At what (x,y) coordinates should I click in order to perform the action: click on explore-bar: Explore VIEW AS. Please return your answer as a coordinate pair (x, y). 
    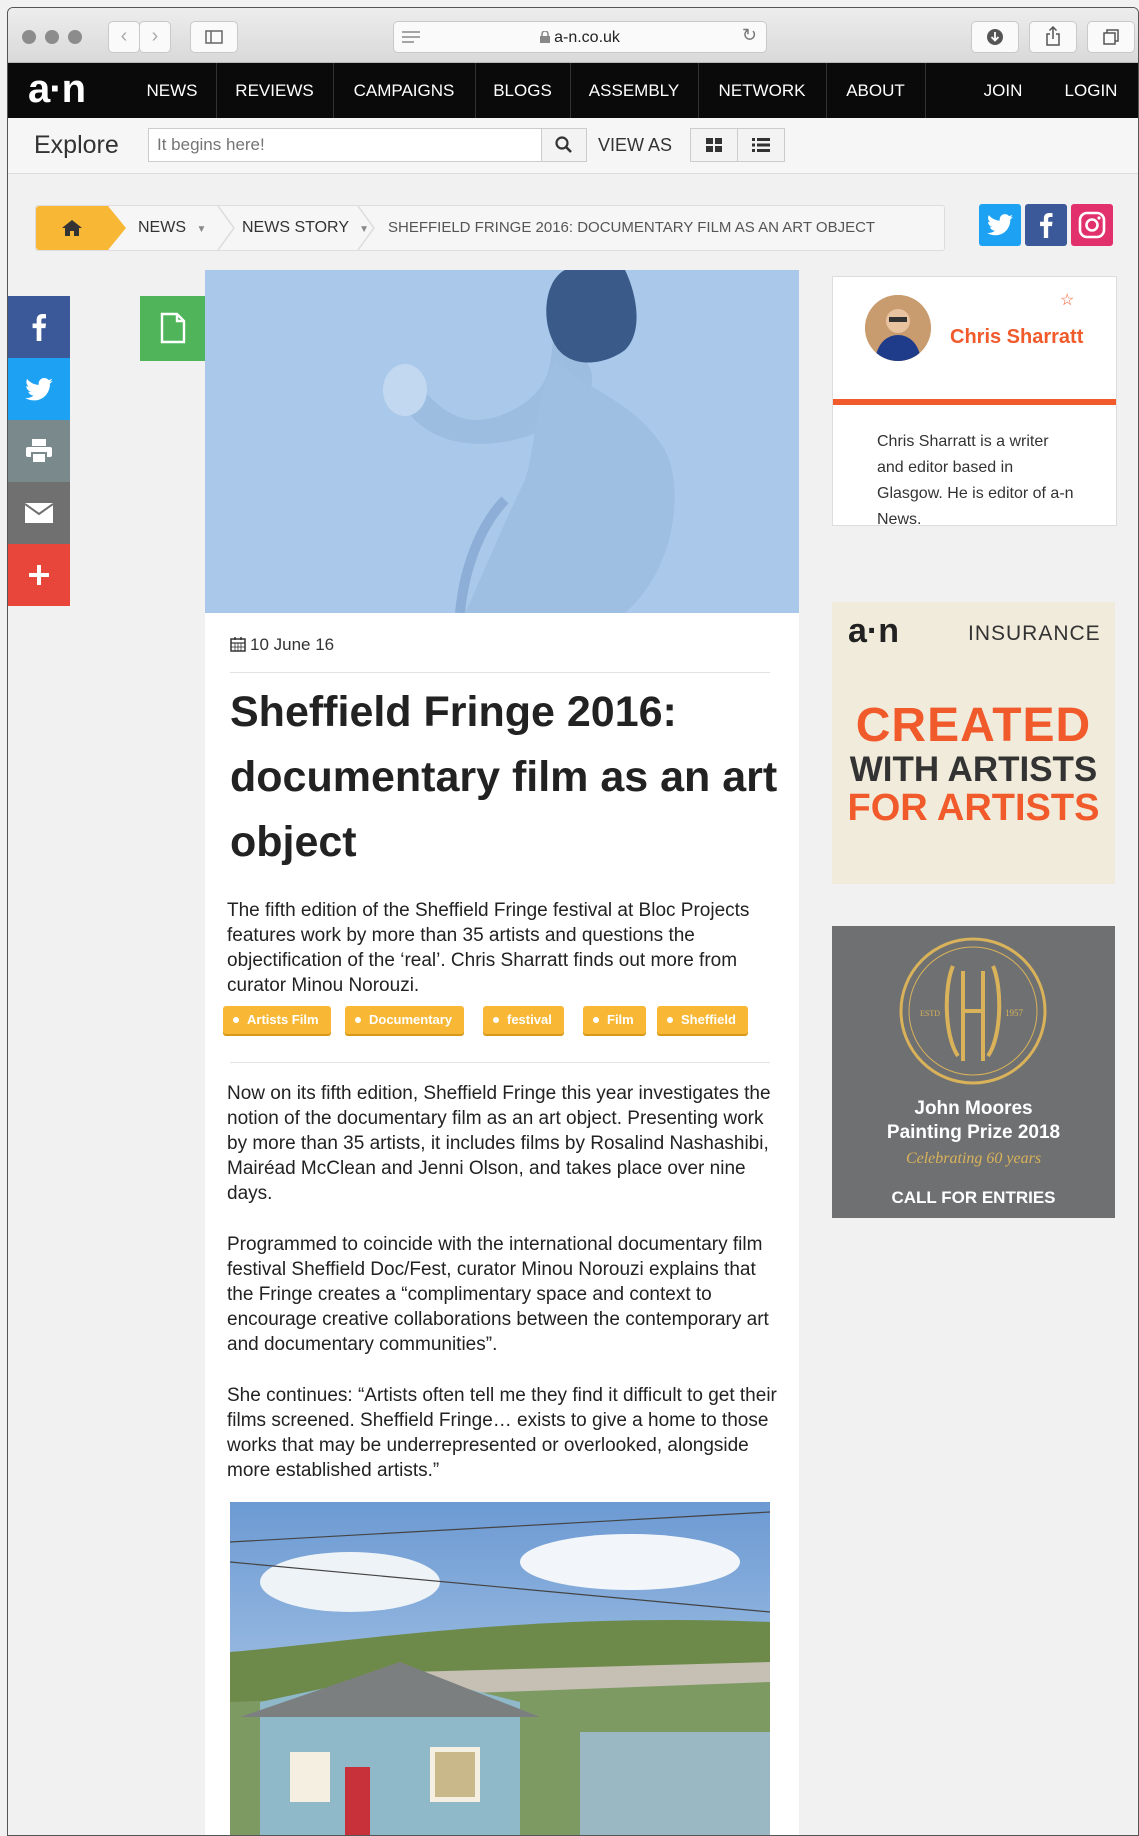
    Looking at the image, I should click on (573, 146).